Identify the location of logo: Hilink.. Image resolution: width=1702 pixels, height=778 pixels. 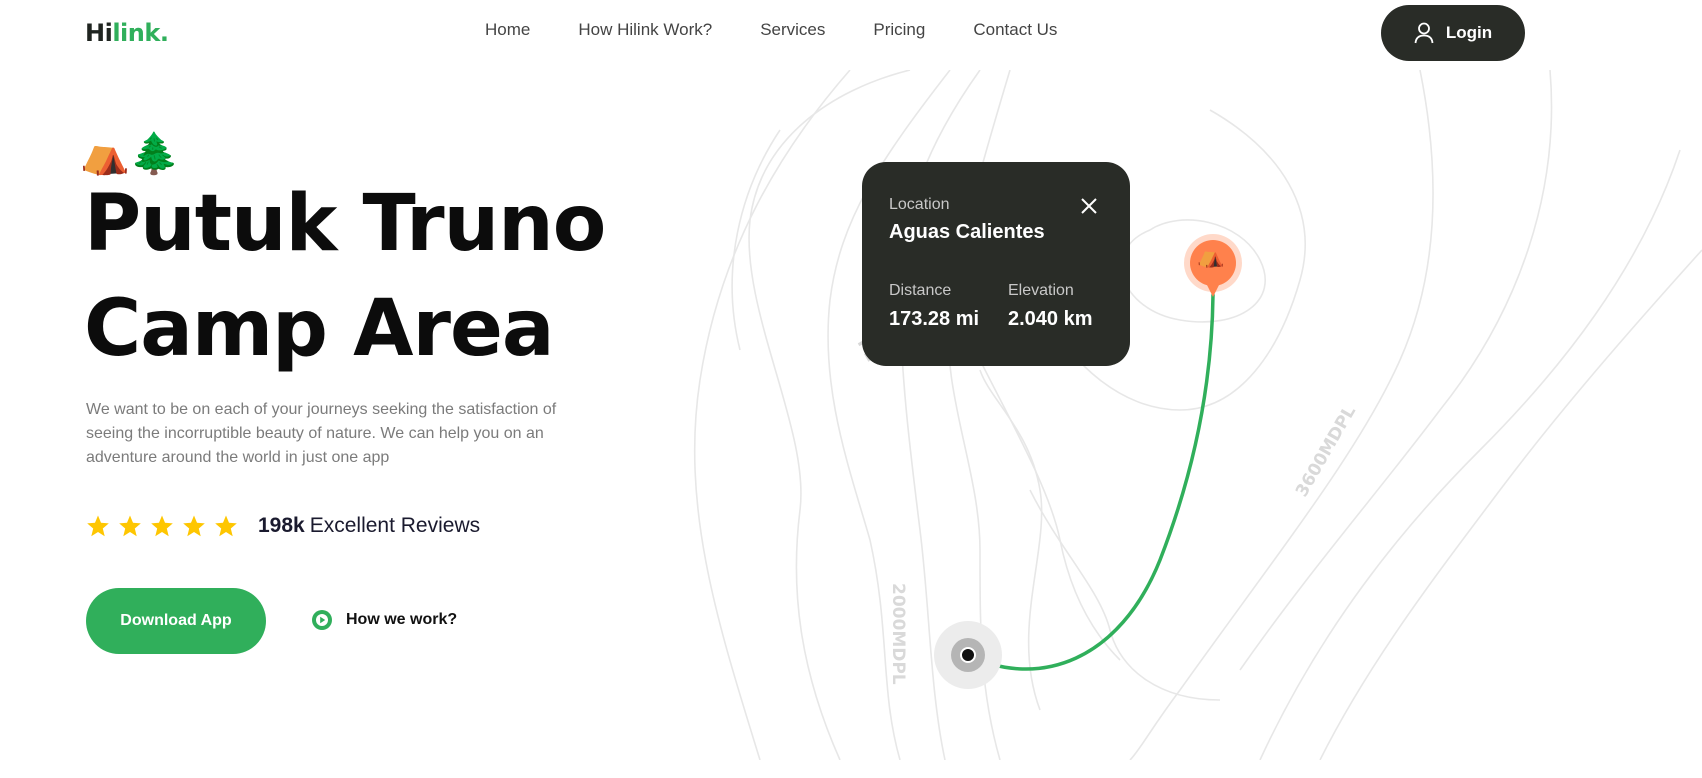
(127, 33).